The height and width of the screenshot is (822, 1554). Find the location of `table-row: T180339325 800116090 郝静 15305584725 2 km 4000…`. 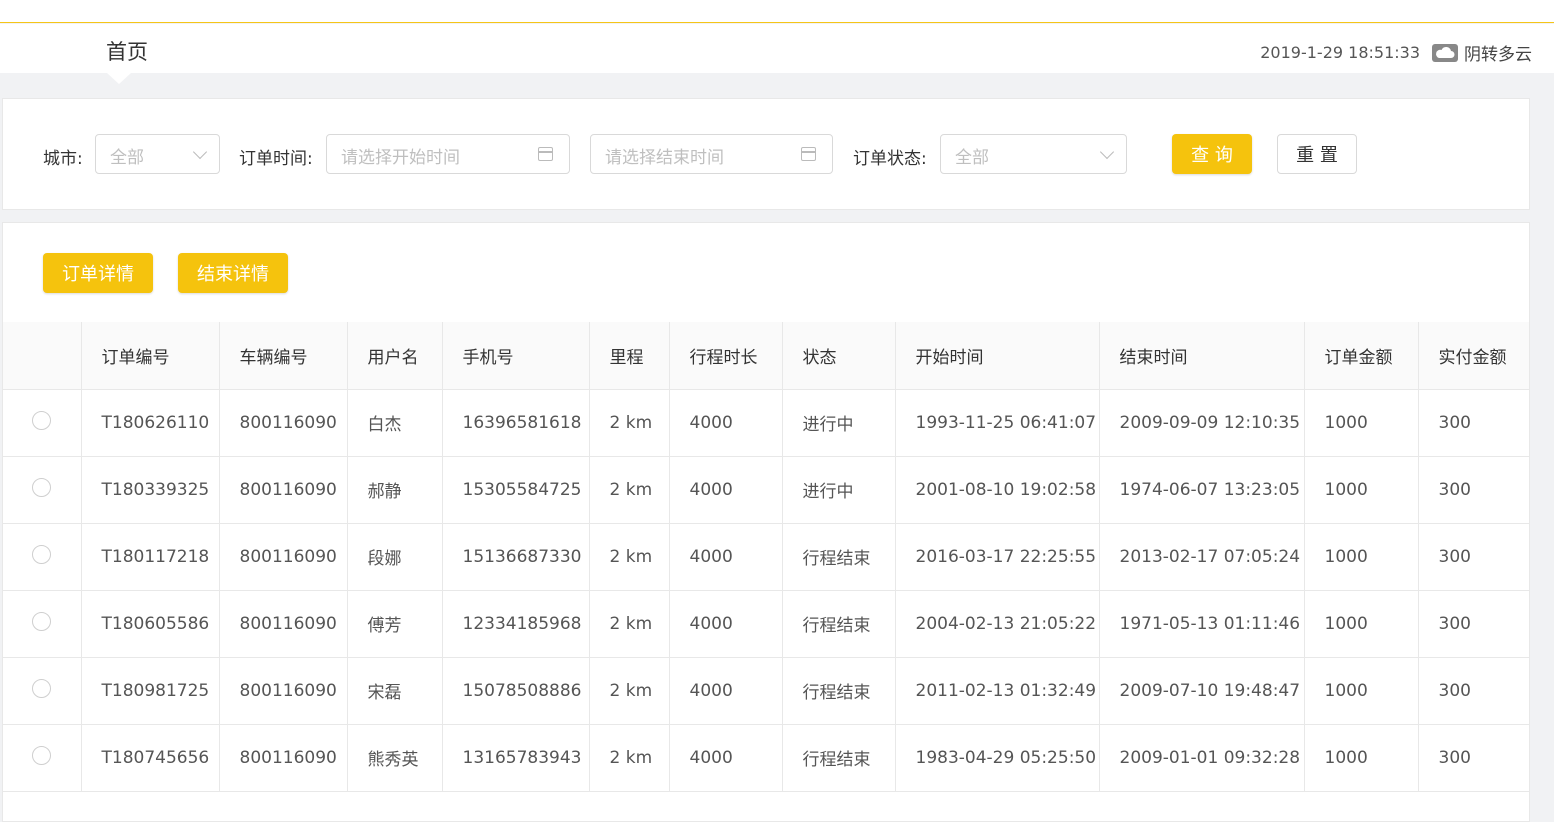

table-row: T180339325 800116090 郝静 15305584725 2 km 4000… is located at coordinates (766, 490).